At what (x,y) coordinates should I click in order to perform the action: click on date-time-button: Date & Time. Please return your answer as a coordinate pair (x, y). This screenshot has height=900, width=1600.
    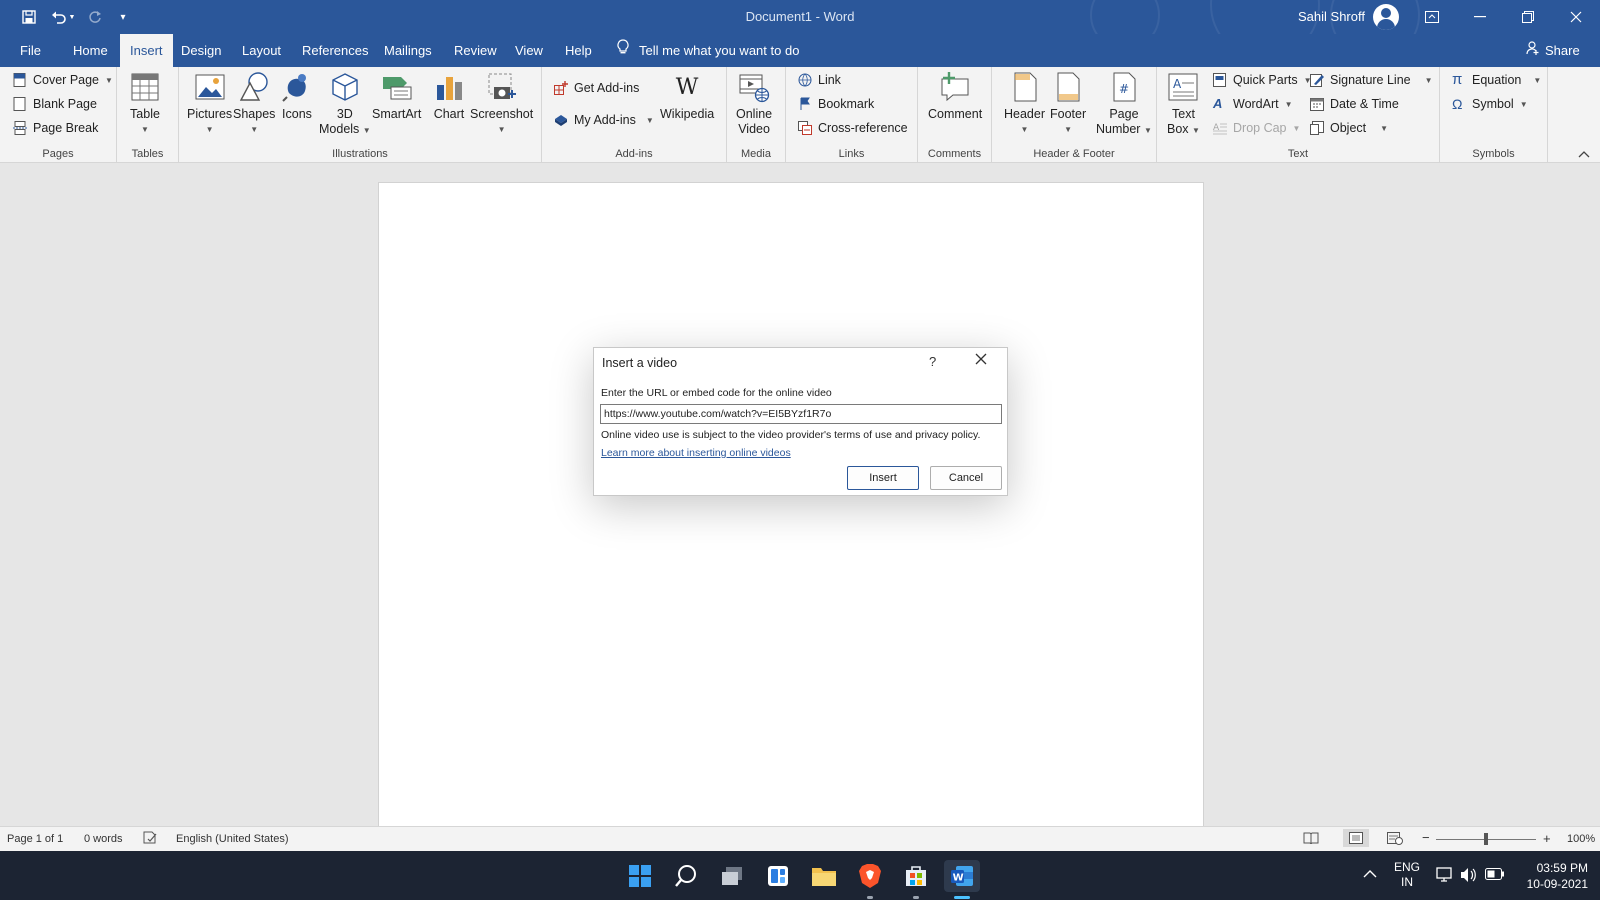
    Looking at the image, I should click on (1354, 104).